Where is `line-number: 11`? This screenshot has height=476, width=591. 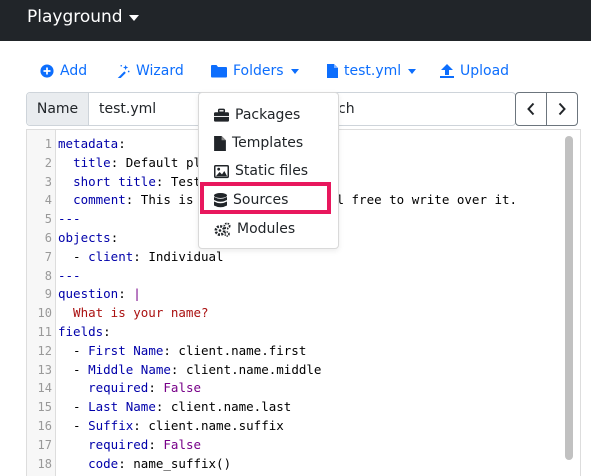
line-number: 11 is located at coordinates (44, 332).